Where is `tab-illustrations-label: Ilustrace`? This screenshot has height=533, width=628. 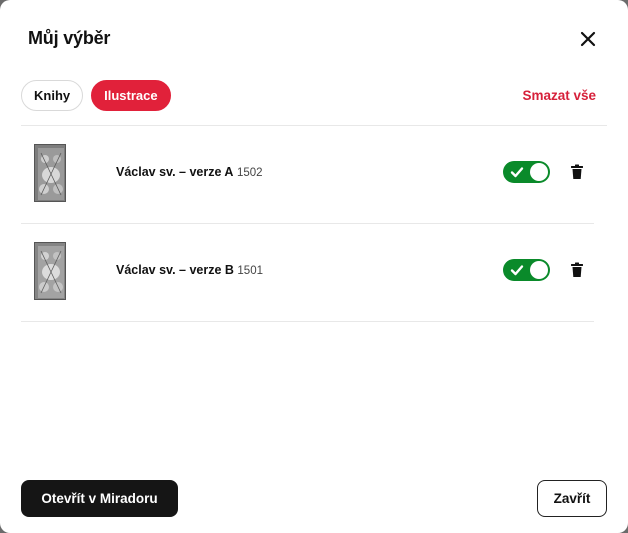
tab-illustrations-label: Ilustrace is located at coordinates (131, 95).